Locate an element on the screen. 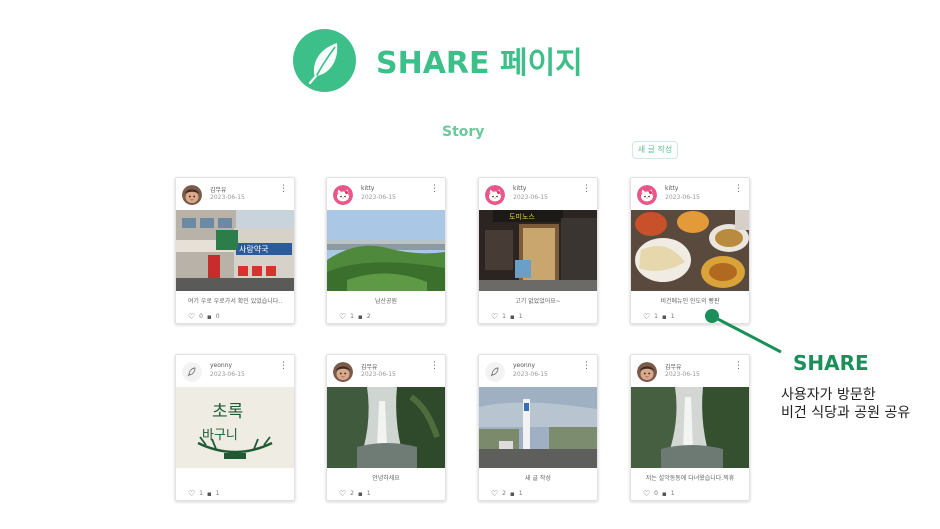 The width and height of the screenshot is (940, 529). annotation-title: SHARE is located at coordinates (831, 363).